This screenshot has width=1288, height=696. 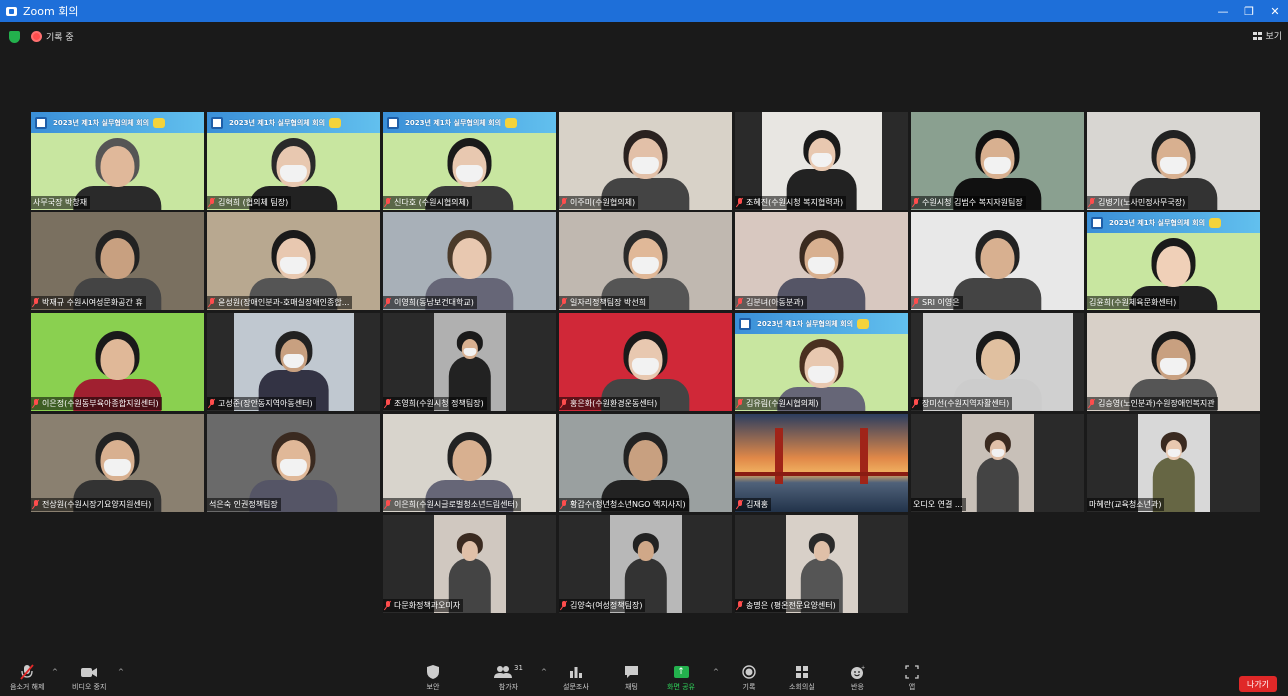 I want to click on window-title: Zoom 회의, so click(x=51, y=11).